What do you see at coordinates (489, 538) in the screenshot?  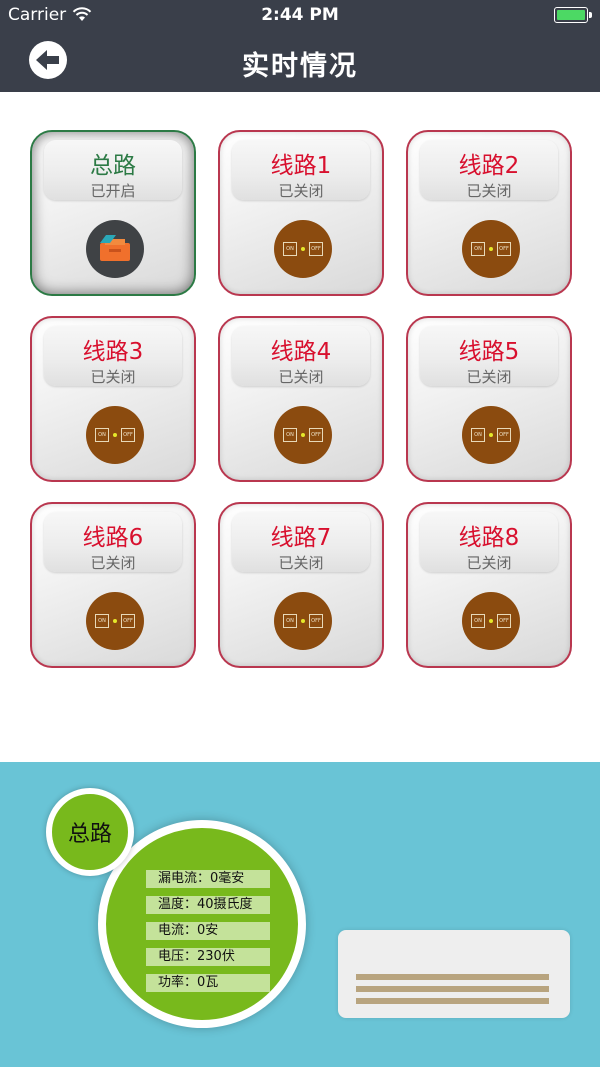 I see `line-name: 线路8` at bounding box center [489, 538].